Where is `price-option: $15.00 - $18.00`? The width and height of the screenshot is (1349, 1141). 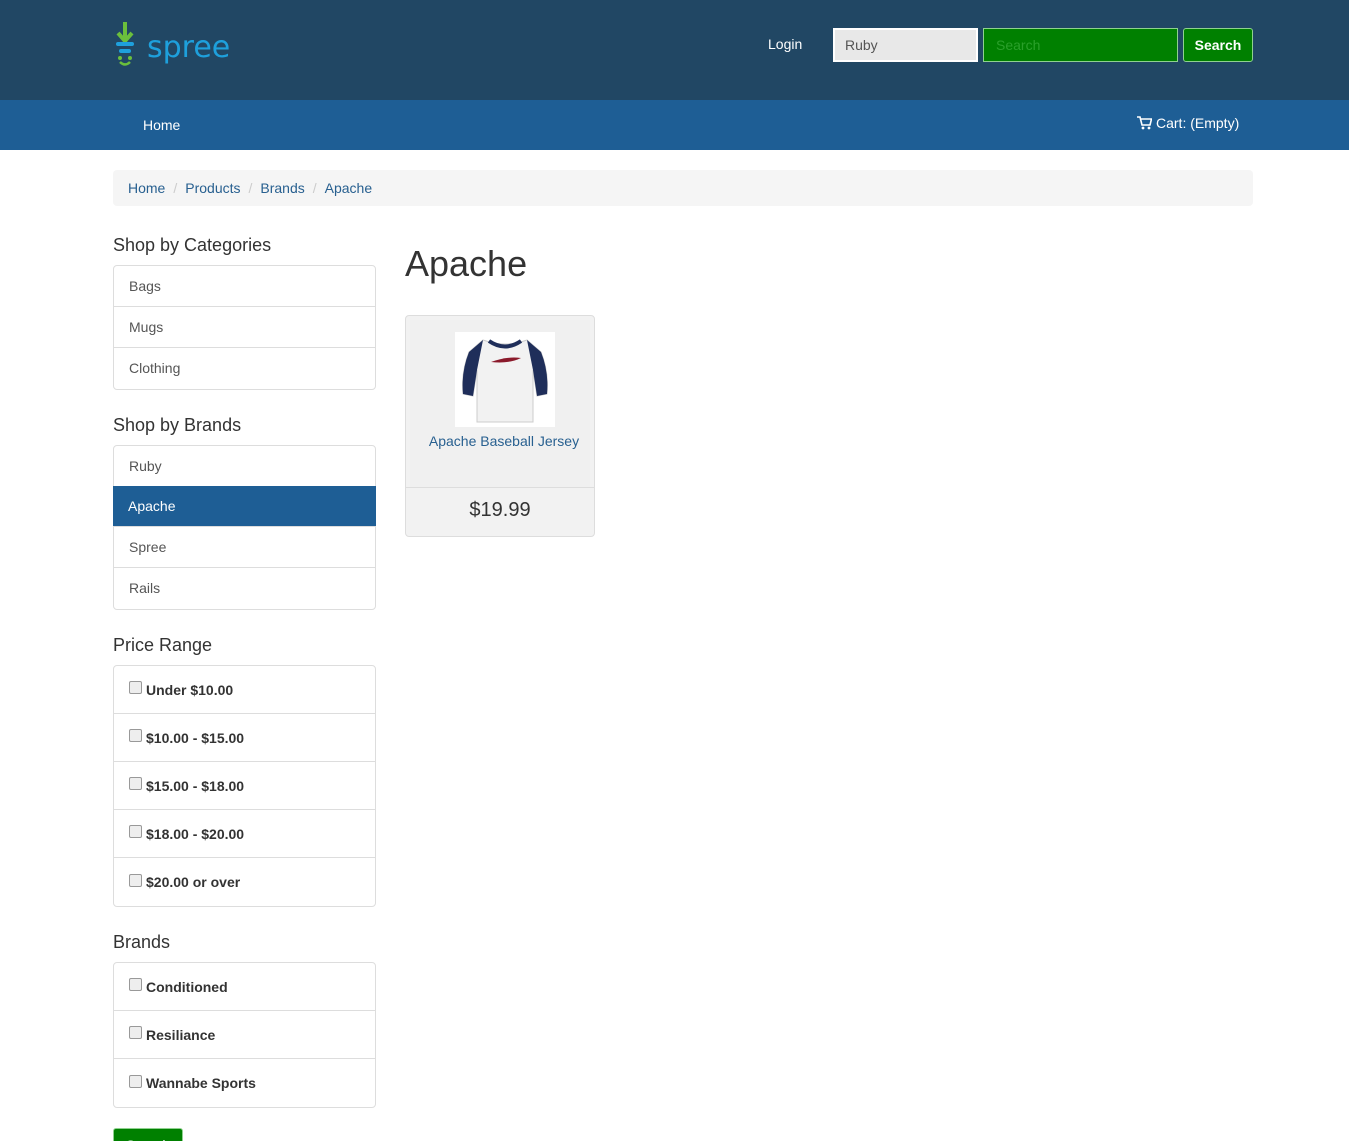
price-option: $15.00 - $18.00 is located at coordinates (244, 786).